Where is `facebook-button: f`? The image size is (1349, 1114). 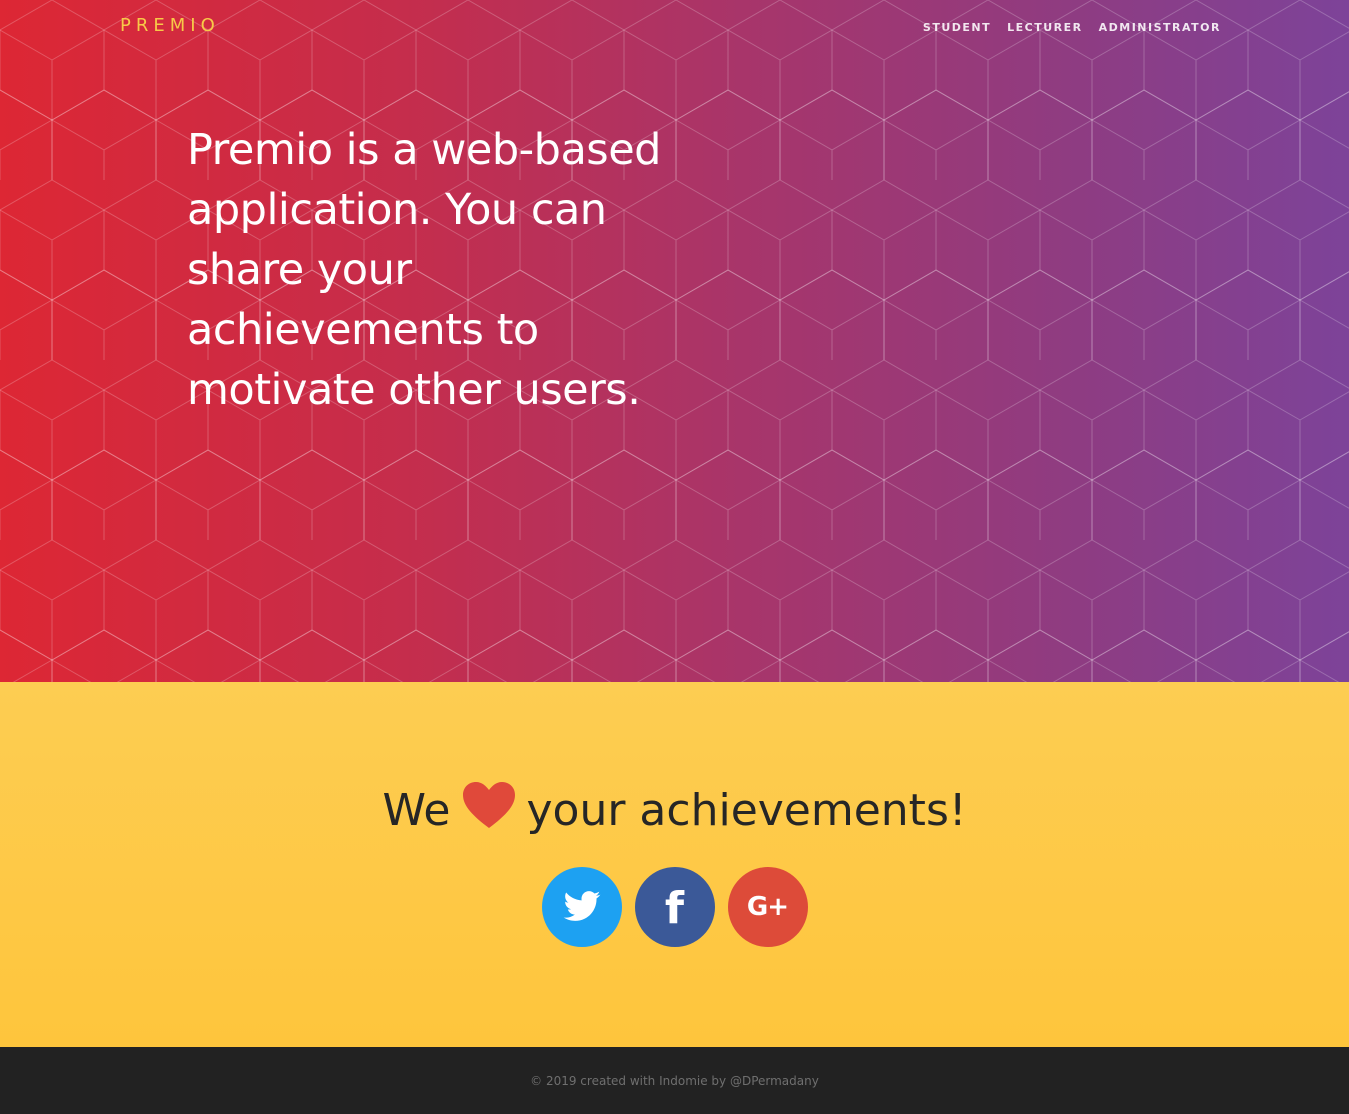
facebook-button: f is located at coordinates (674, 907).